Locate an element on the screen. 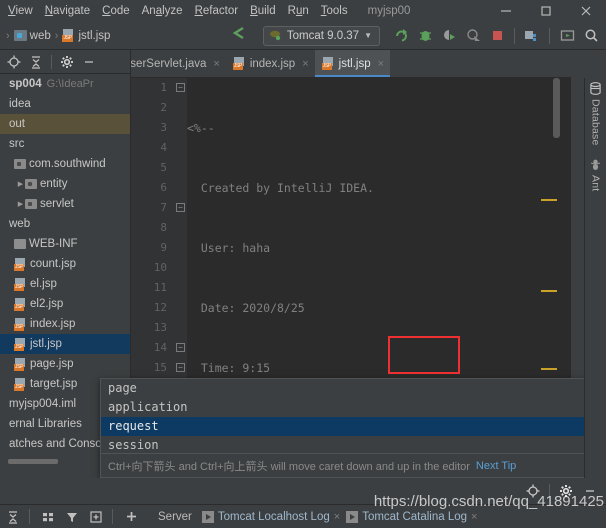  autocomplete-item-application: application is located at coordinates (353, 407).